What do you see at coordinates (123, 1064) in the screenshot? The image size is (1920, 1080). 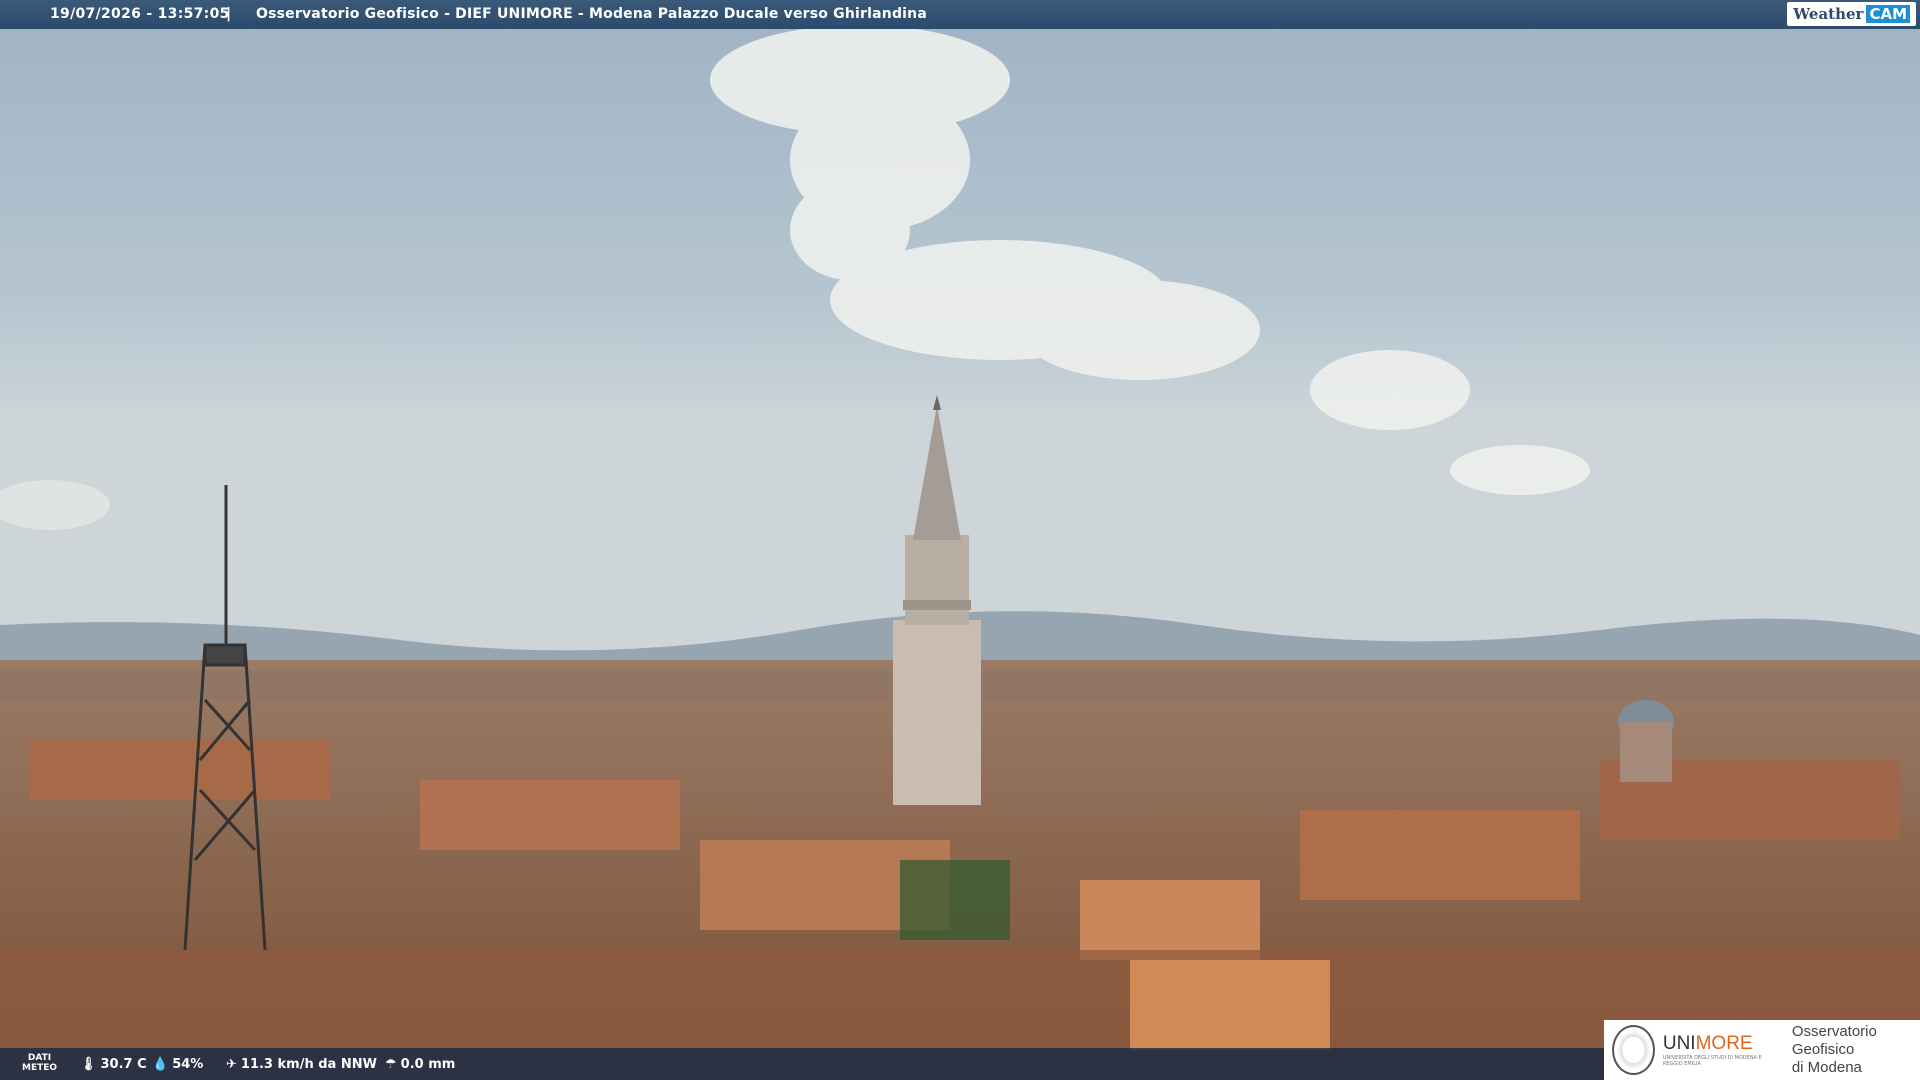 I see `temperature-value: 30.7 C` at bounding box center [123, 1064].